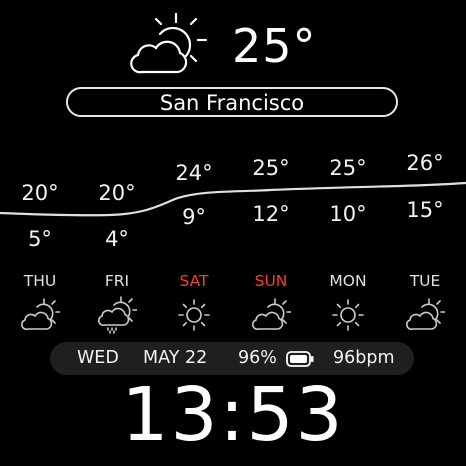 This screenshot has width=466, height=466. Describe the element at coordinates (233, 415) in the screenshot. I see `digital-clock: 13:53` at that location.